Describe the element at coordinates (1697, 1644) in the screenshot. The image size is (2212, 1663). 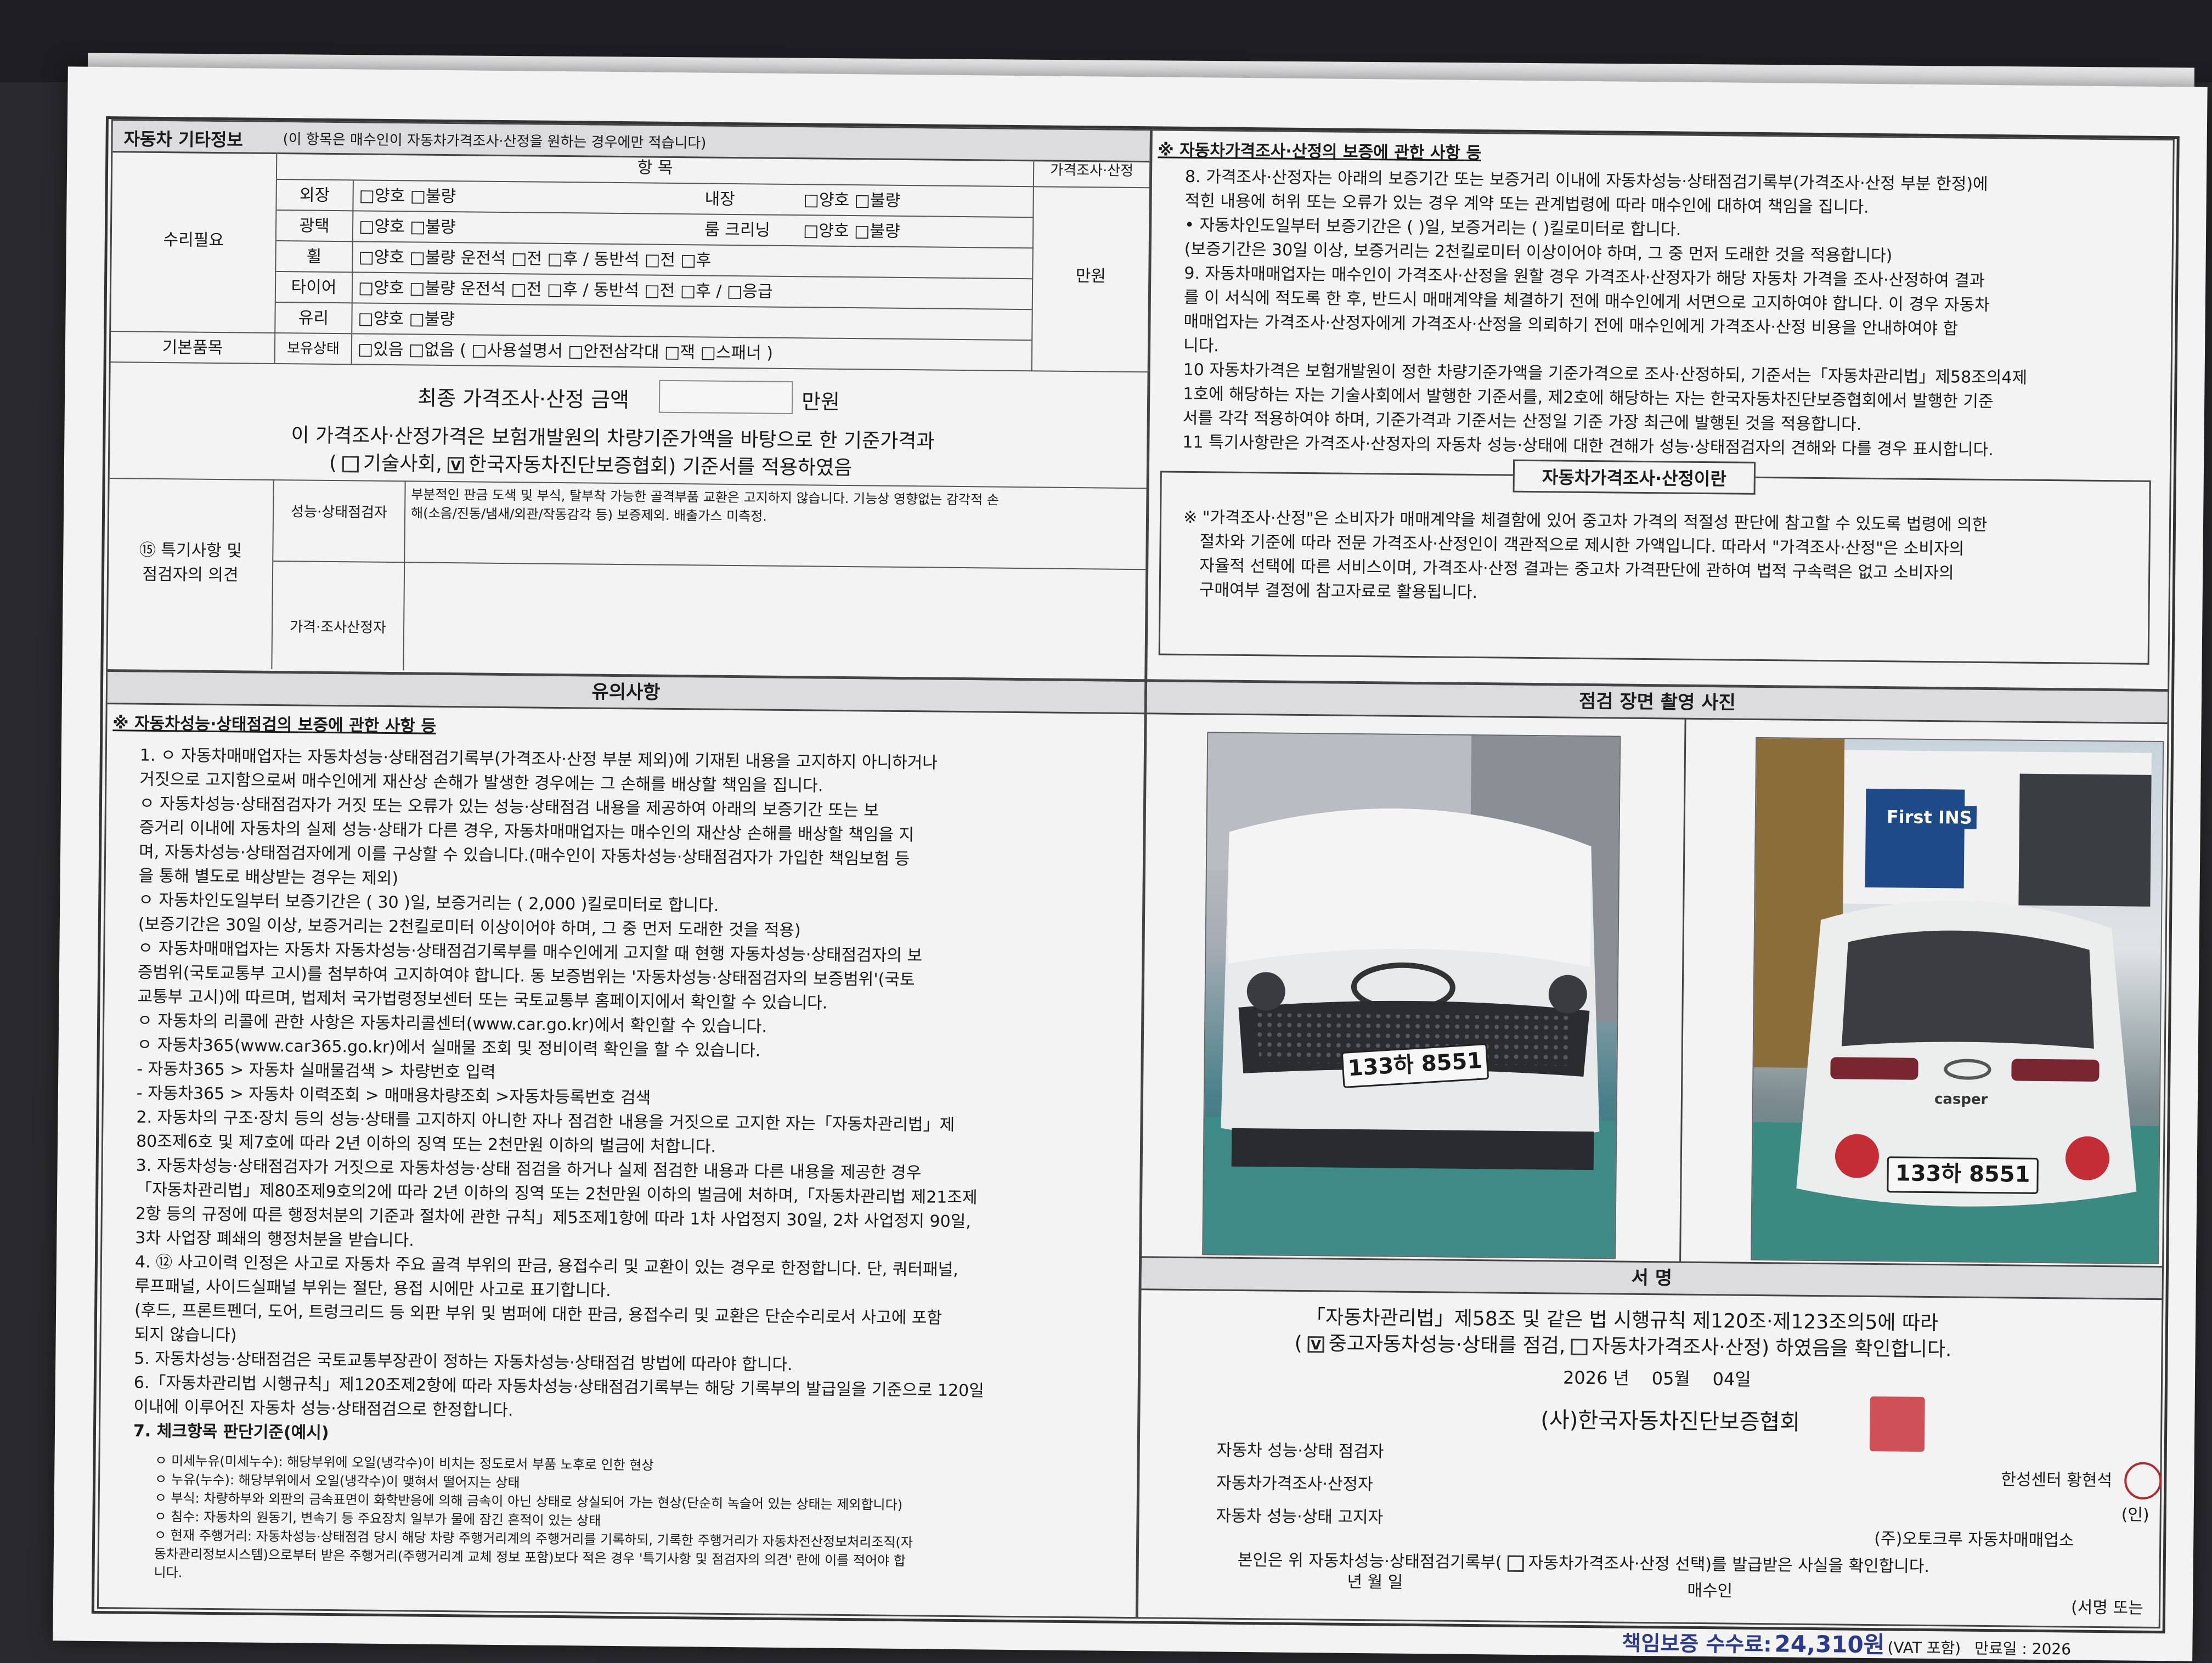
I see `fee-label: 책임보증 수수료:` at that location.